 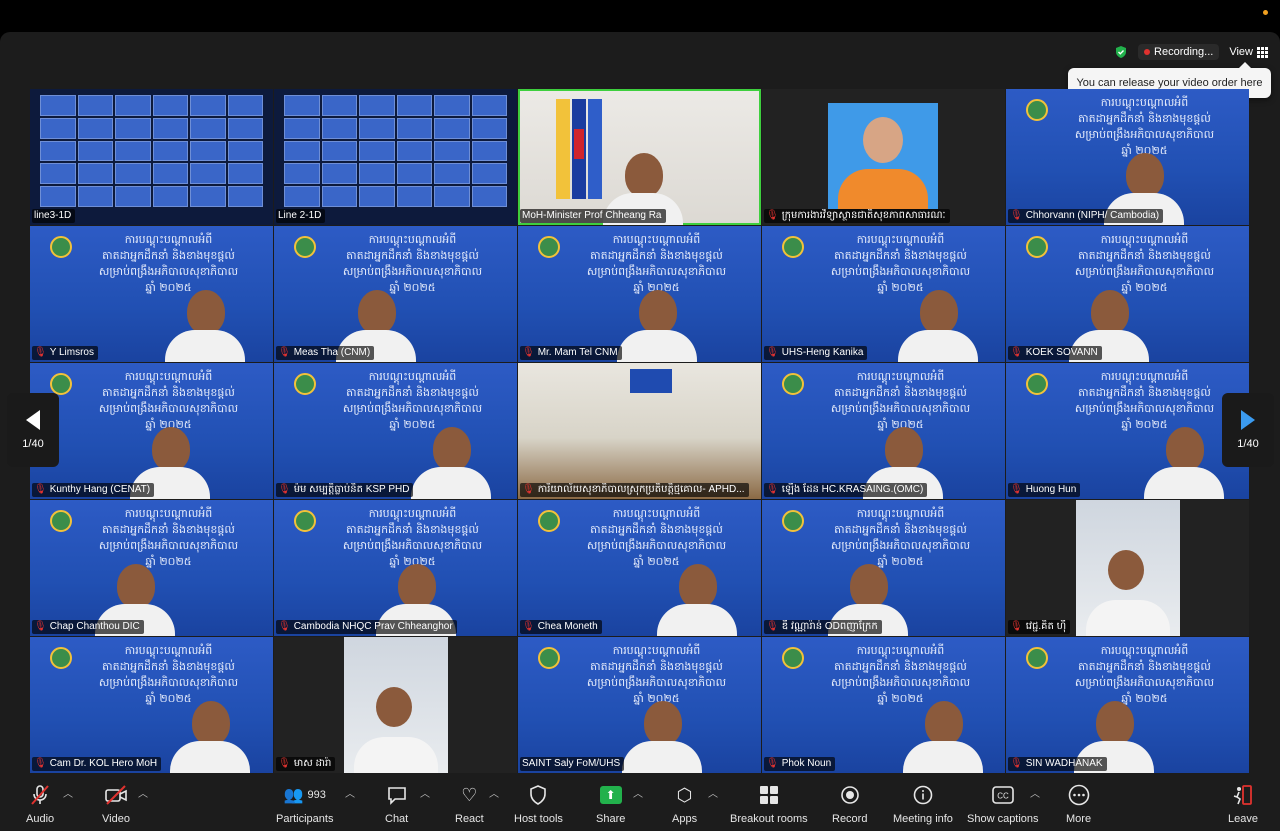 I want to click on participant-name-tag: 🎙 វេជ្ជ.គិត ហ៊ី, so click(x=1039, y=627).